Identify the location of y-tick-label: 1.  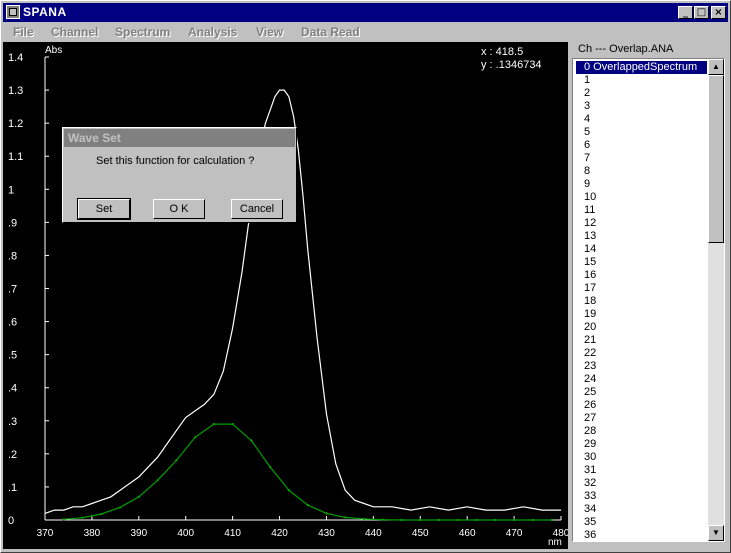
(11, 190).